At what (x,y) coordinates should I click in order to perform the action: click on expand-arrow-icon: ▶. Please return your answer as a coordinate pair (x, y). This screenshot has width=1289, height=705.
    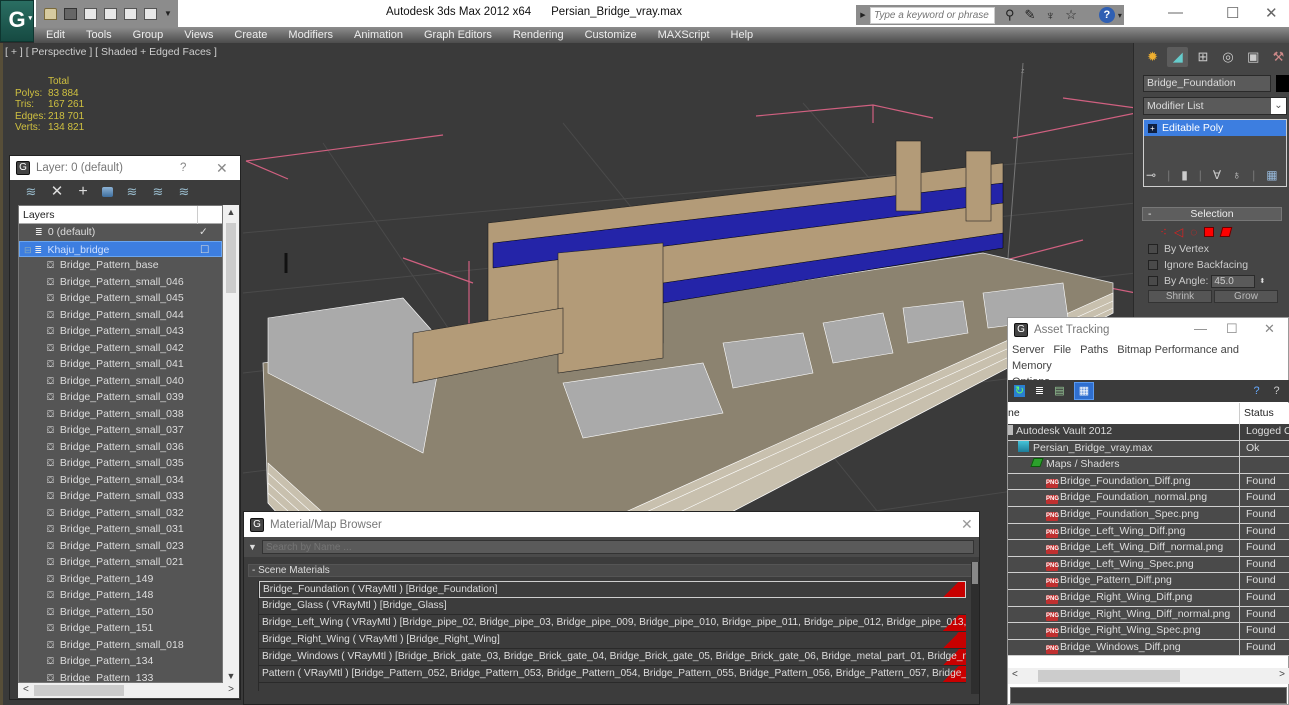
    Looking at the image, I should click on (863, 15).